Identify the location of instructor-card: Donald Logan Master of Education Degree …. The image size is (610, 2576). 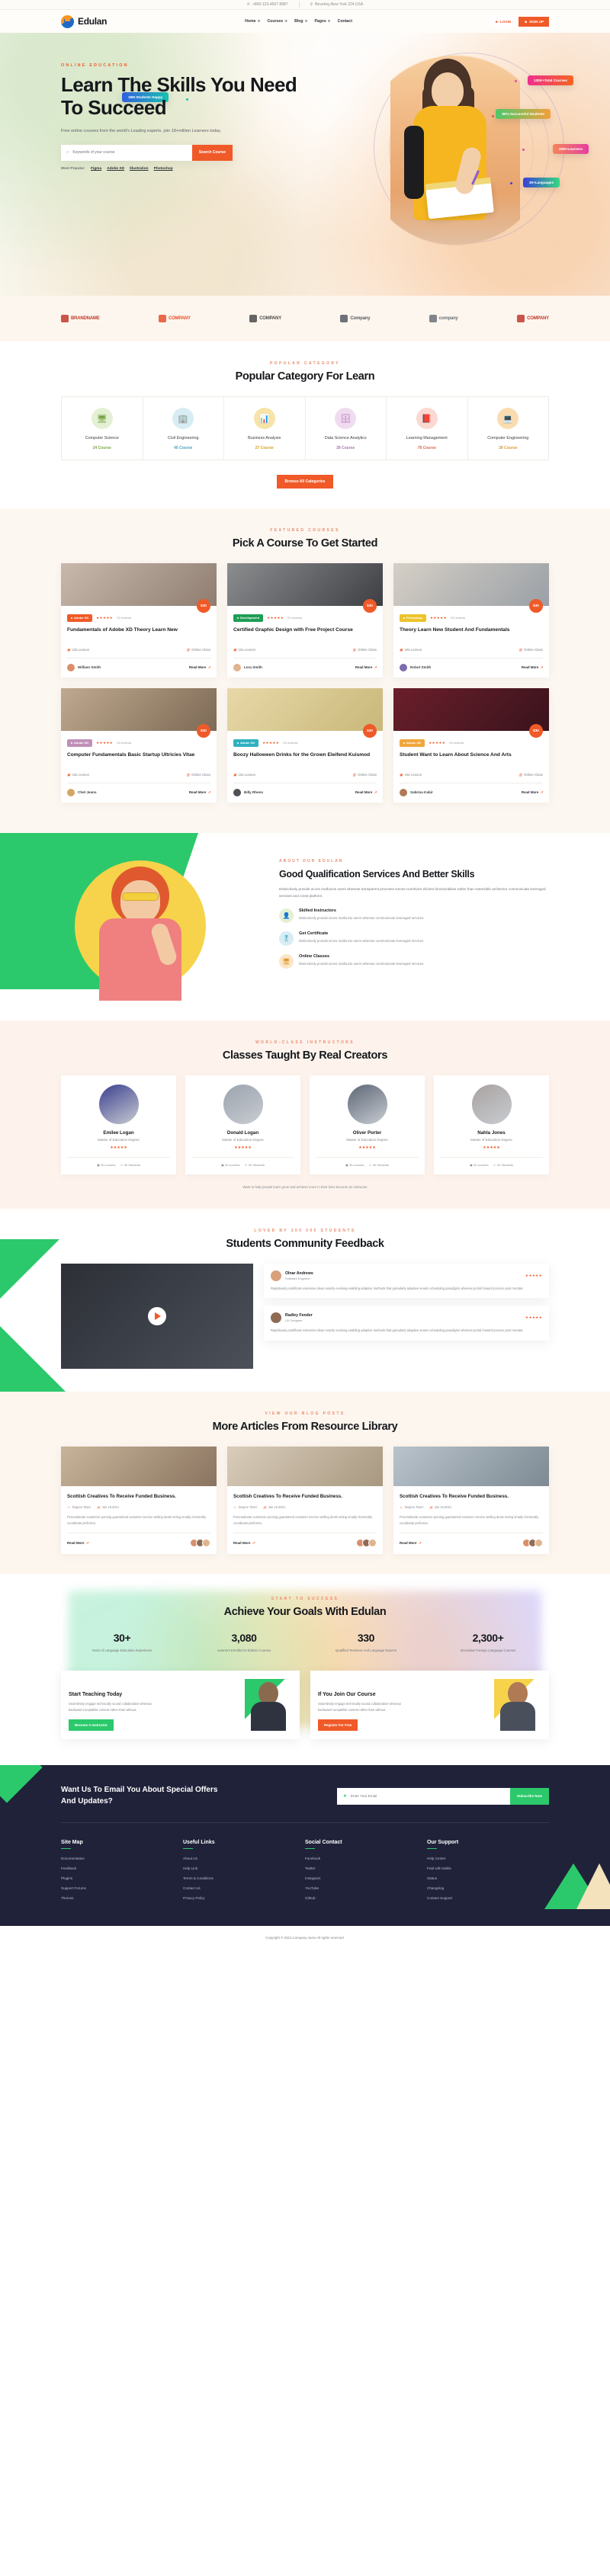
(242, 1124).